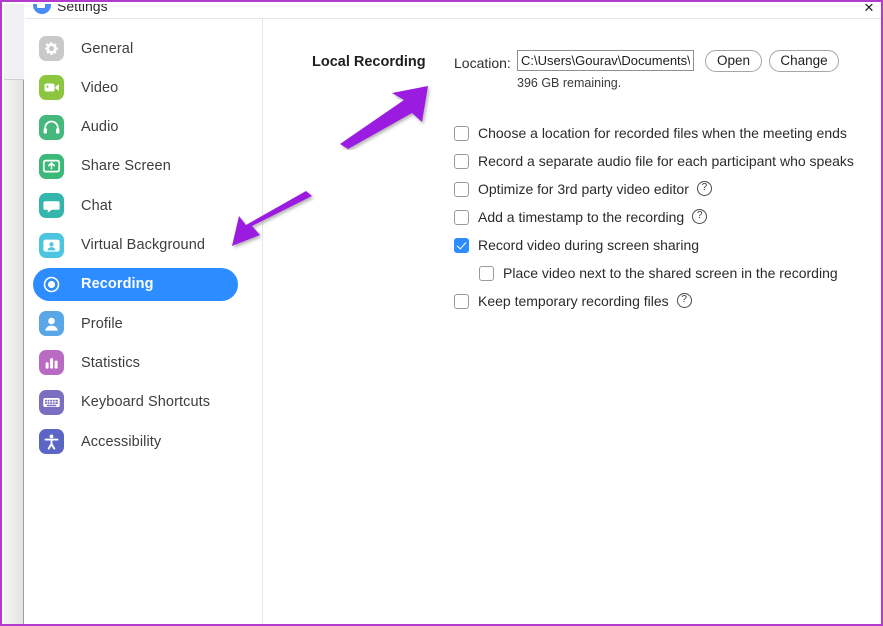 The height and width of the screenshot is (626, 883). I want to click on sidebar-item-label: Virtual Background, so click(143, 245).